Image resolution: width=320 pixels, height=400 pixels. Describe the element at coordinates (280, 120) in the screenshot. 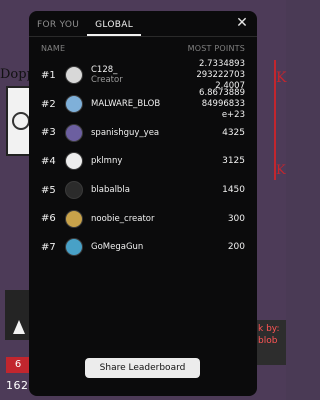

I see `background-right-panel: K K` at that location.